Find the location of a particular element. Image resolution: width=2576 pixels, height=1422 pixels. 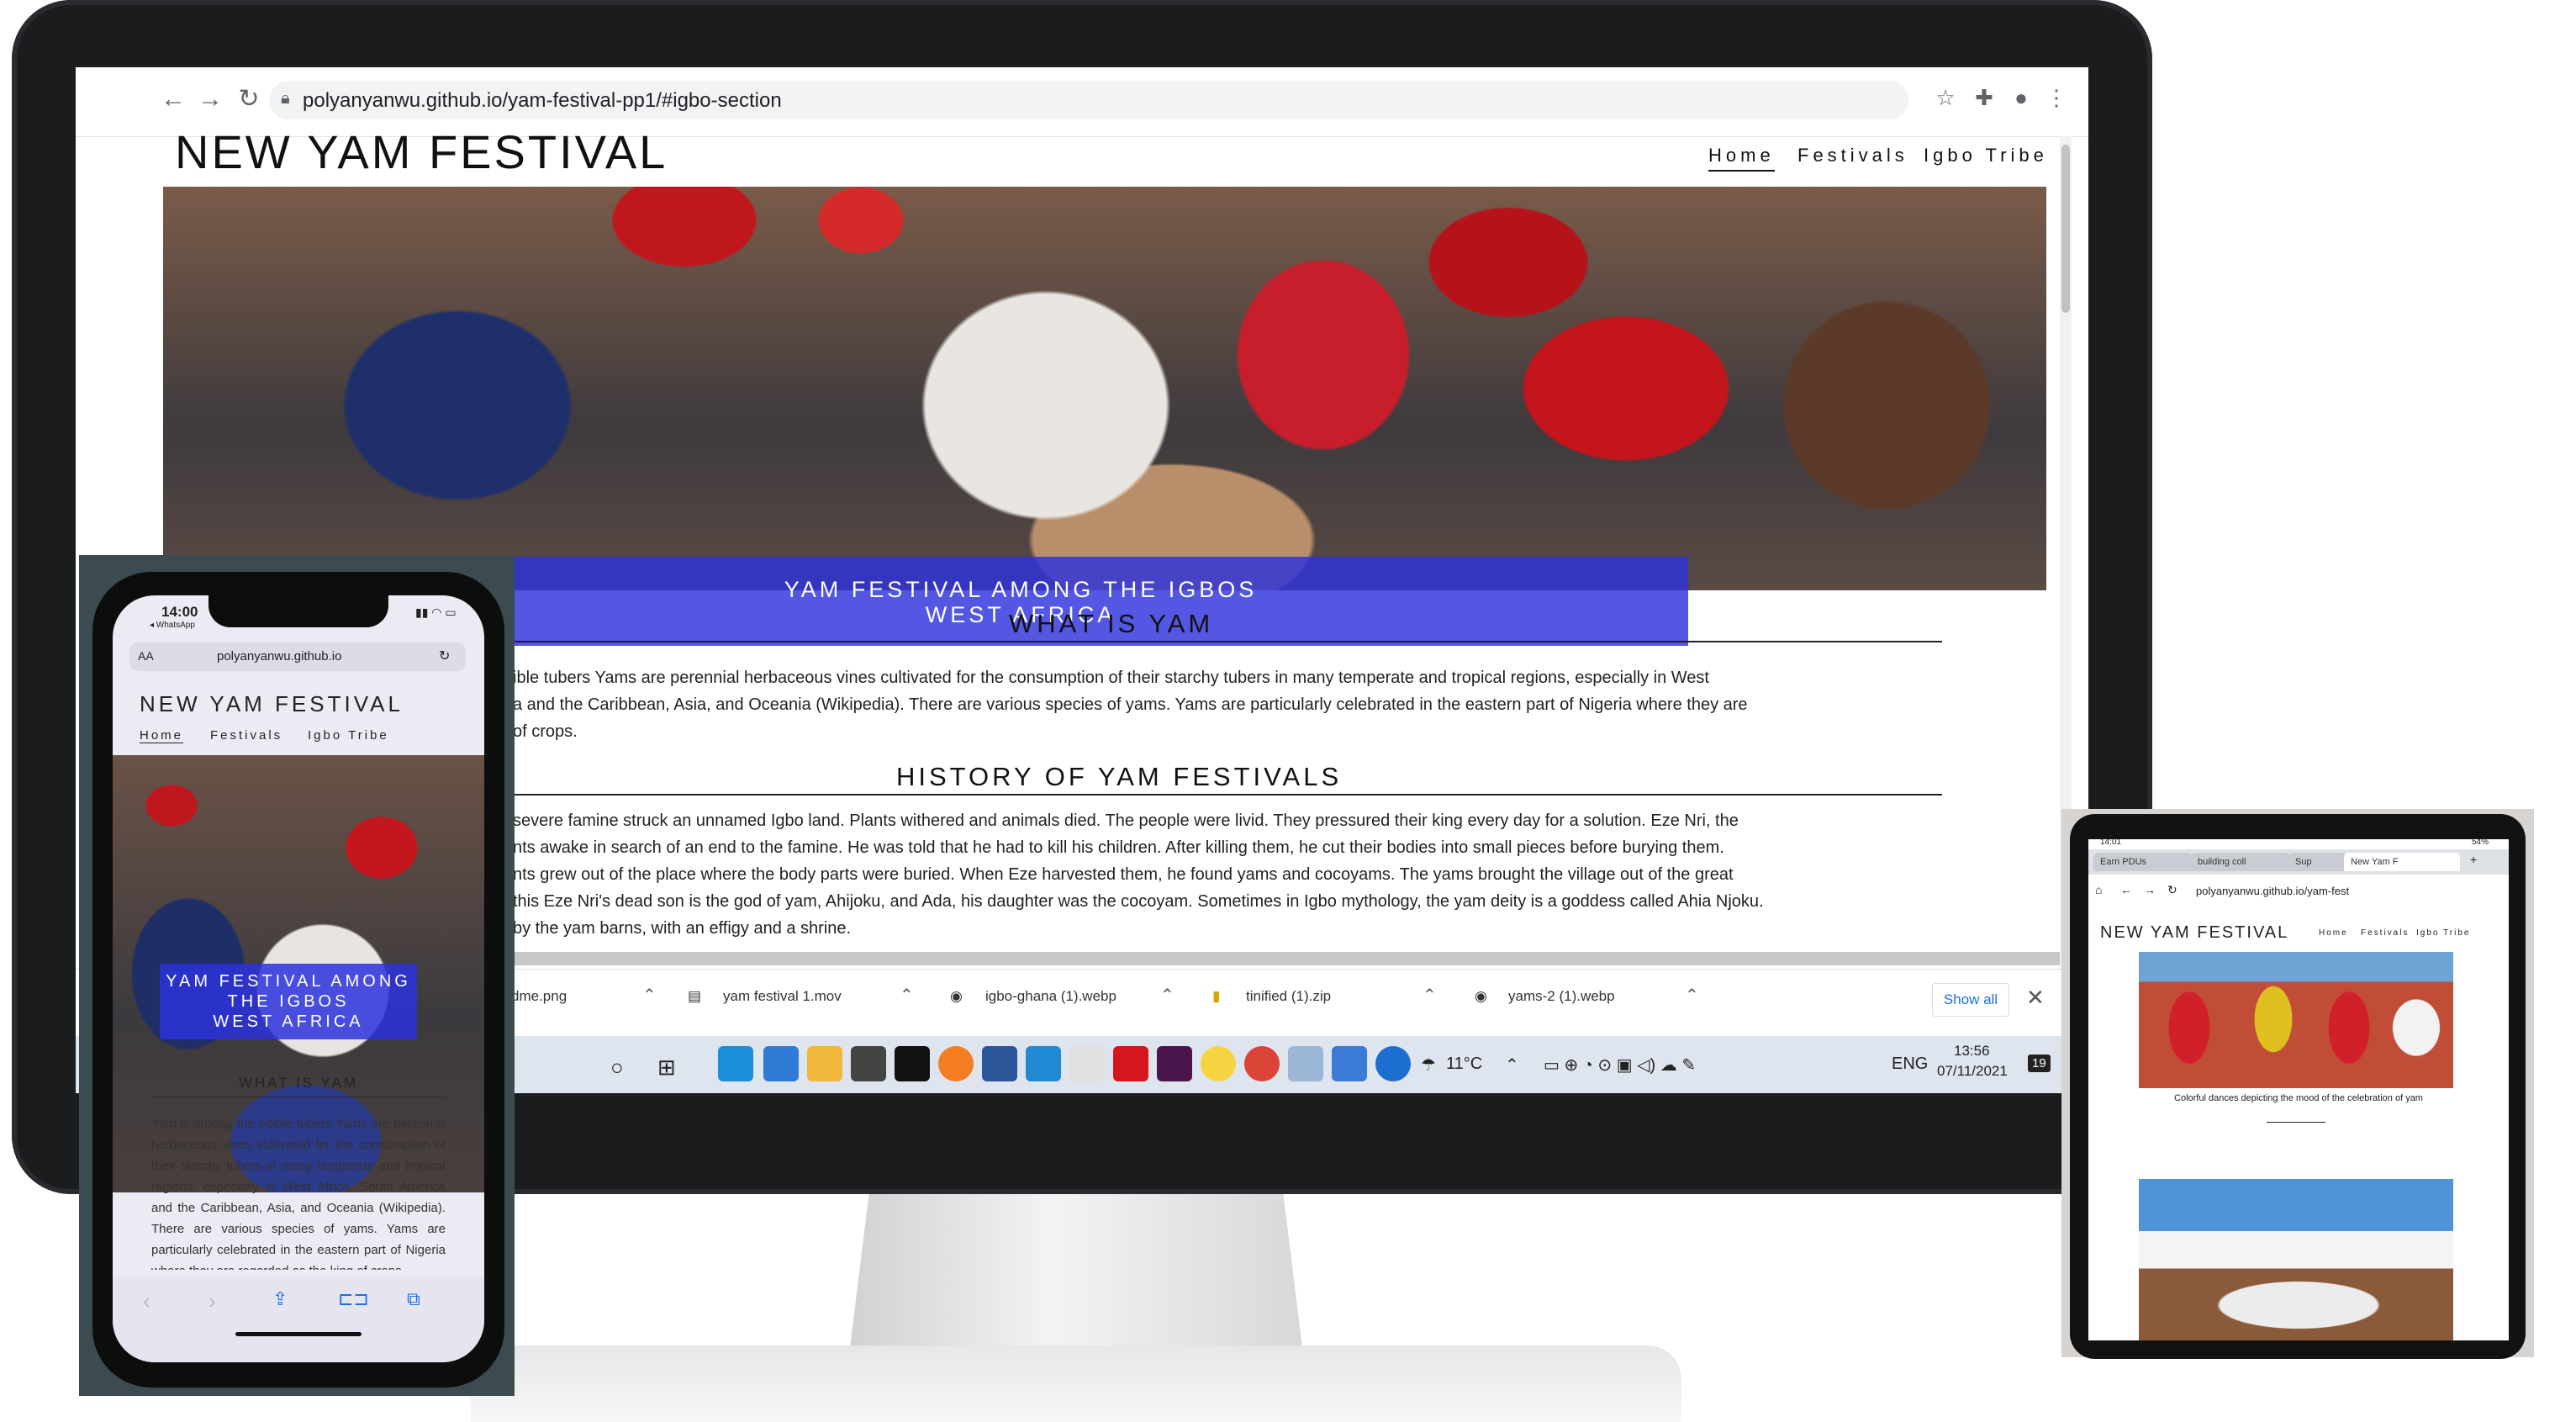

chrome-icon is located at coordinates (1262, 1063).